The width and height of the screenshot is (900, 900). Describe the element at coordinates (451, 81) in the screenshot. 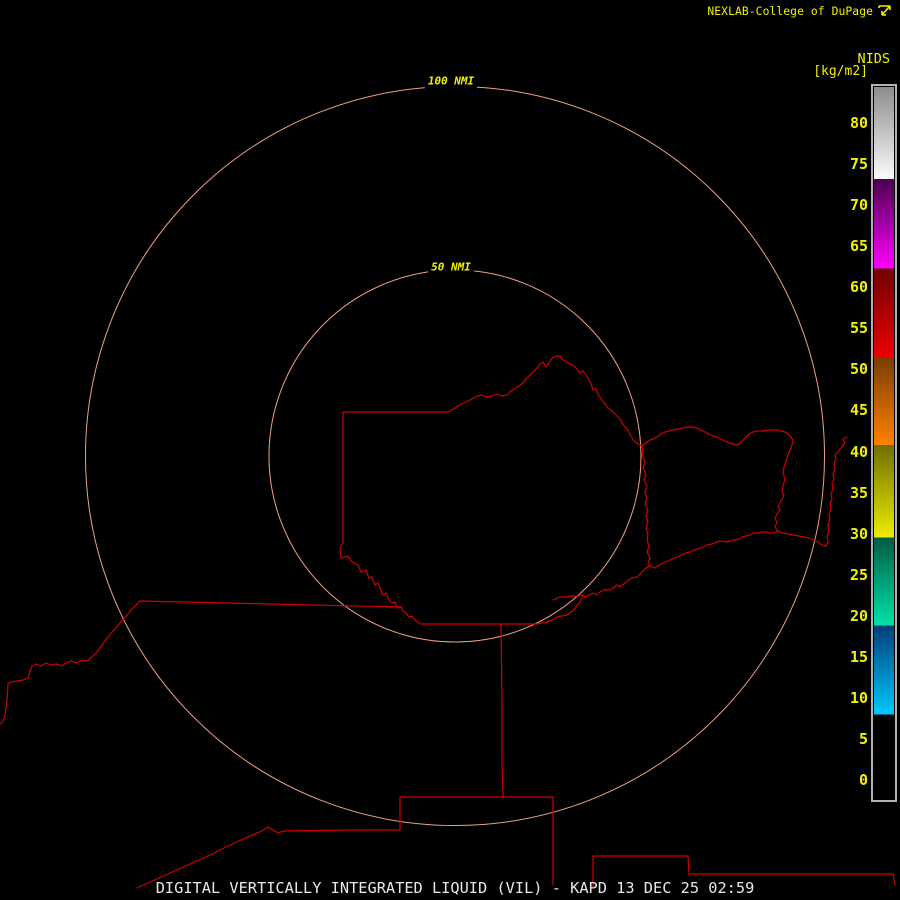

I see `range-label-100nmi: 100 NMI` at that location.